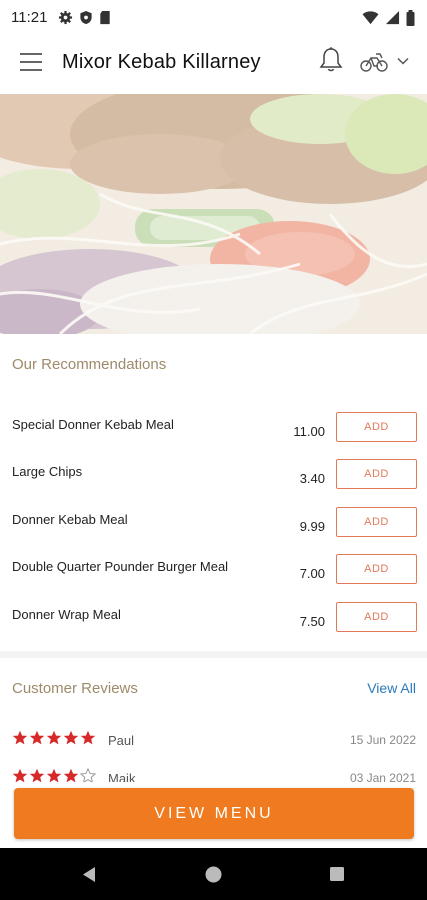 Image resolution: width=427 pixels, height=900 pixels. What do you see at coordinates (29, 17) in the screenshot?
I see `status-time: 11:21` at bounding box center [29, 17].